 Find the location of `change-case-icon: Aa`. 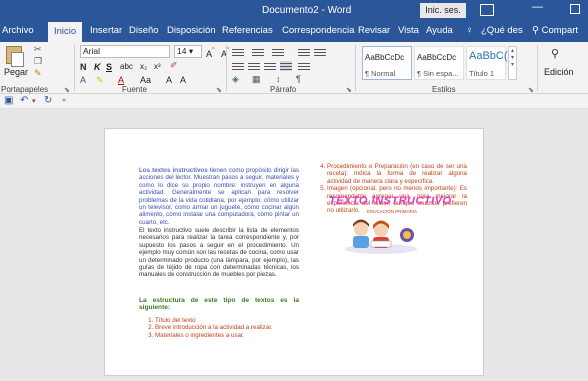

change-case-icon: Aa is located at coordinates (145, 80).